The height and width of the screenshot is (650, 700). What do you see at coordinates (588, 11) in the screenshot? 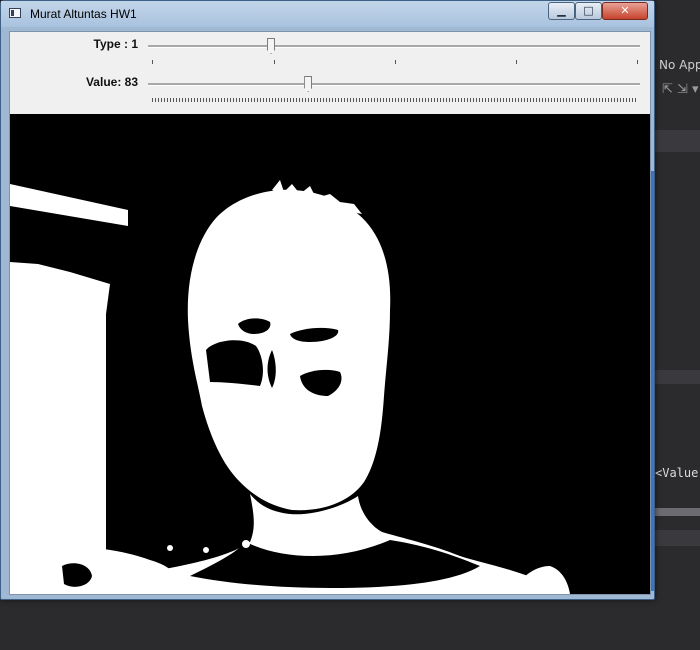
I see `maximize-button: □` at bounding box center [588, 11].